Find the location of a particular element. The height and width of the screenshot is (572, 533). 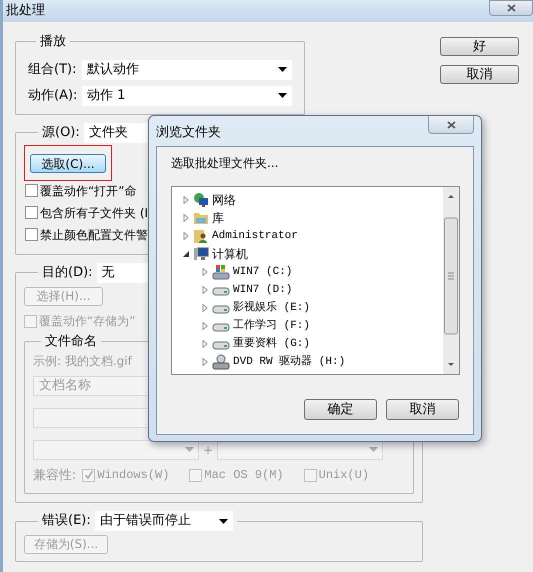

checkbox-label: Windows(W) is located at coordinates (133, 475).